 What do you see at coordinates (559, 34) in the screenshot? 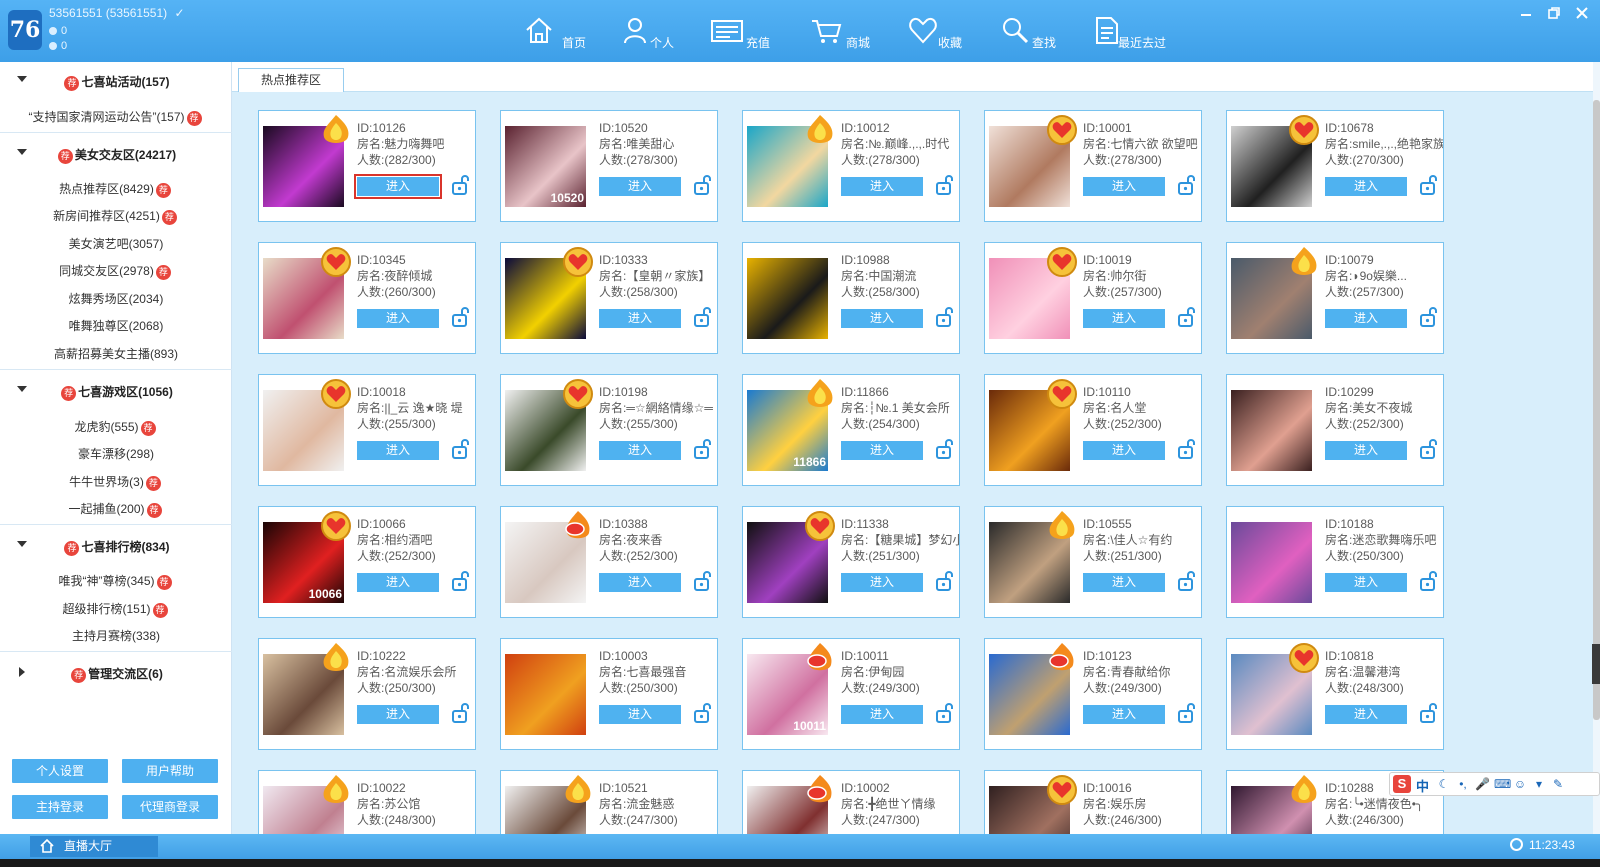
I see `nav-home: 首页` at bounding box center [559, 34].